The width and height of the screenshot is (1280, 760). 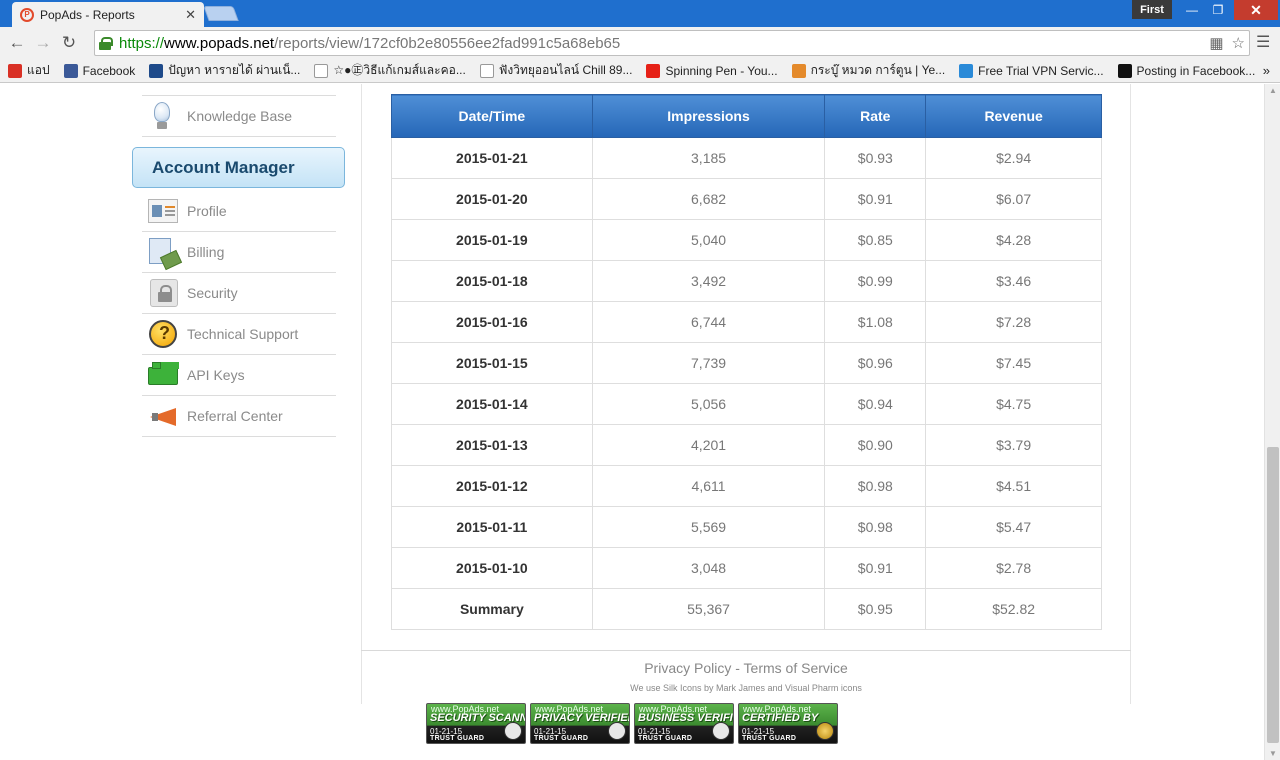 What do you see at coordinates (239, 416) in the screenshot?
I see `sidebar-item-referral-center: Referral Center` at bounding box center [239, 416].